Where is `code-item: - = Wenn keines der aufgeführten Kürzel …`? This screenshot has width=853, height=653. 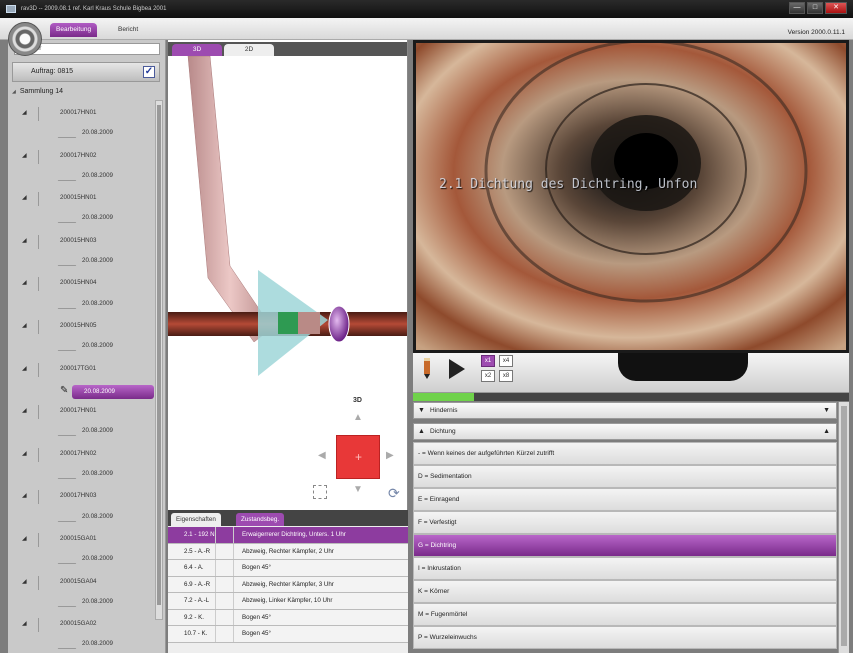
code-item: - = Wenn keines der aufgeführten Kürzel … is located at coordinates (625, 453).